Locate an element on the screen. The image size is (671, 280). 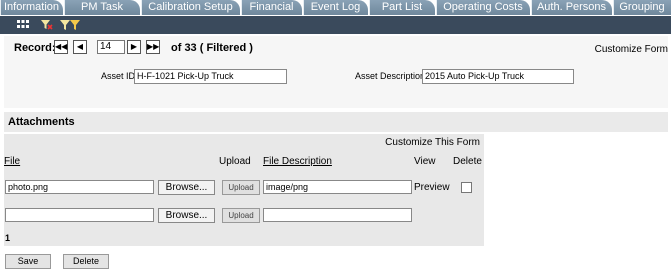
toolbar is located at coordinates (335, 25).